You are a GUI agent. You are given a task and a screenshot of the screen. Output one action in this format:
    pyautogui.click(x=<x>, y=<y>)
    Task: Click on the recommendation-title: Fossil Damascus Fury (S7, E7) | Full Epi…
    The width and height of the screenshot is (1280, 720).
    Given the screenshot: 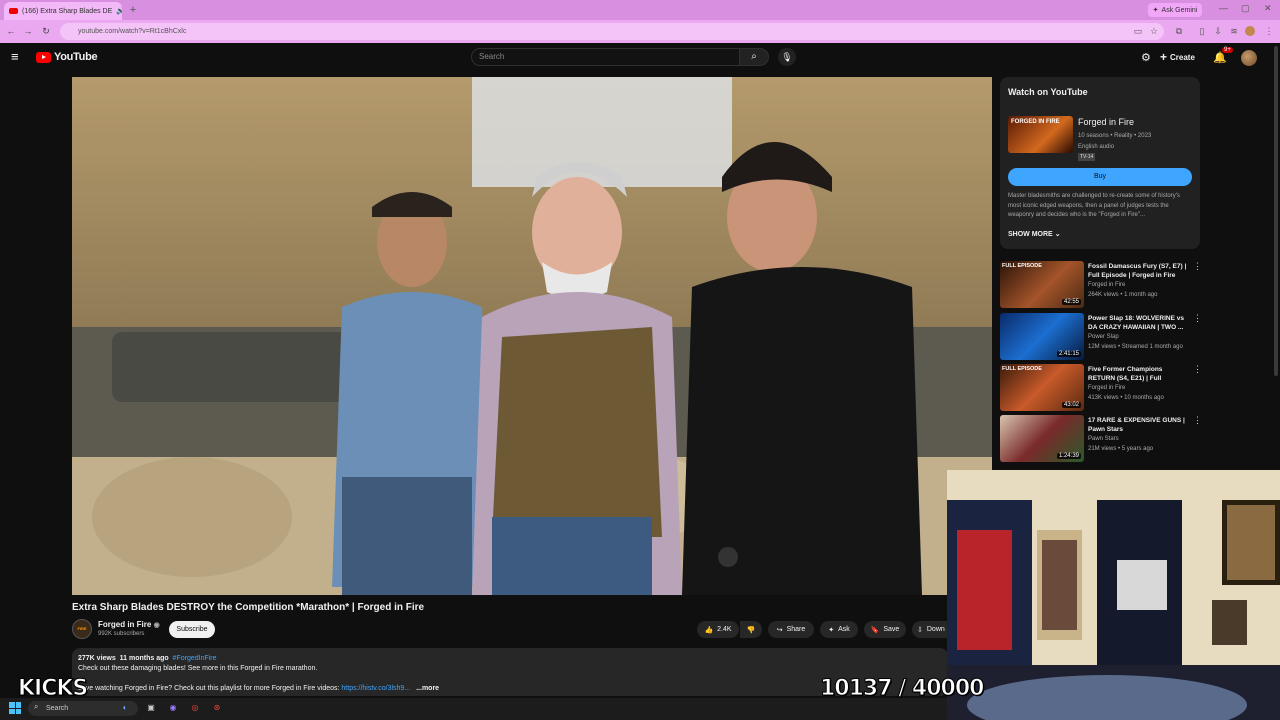 What is the action you would take?
    pyautogui.click(x=1138, y=271)
    